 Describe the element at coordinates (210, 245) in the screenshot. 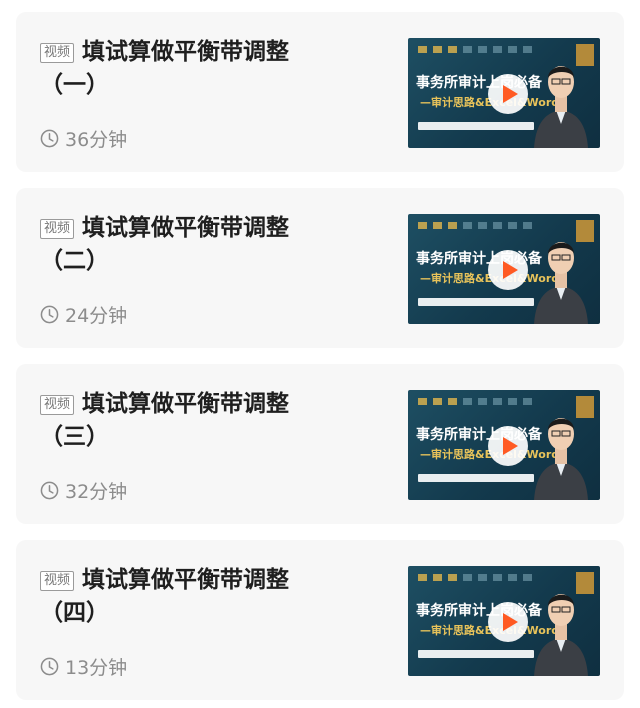

I see `course-title: 视频 填试算做平衡带调整 （二）` at that location.